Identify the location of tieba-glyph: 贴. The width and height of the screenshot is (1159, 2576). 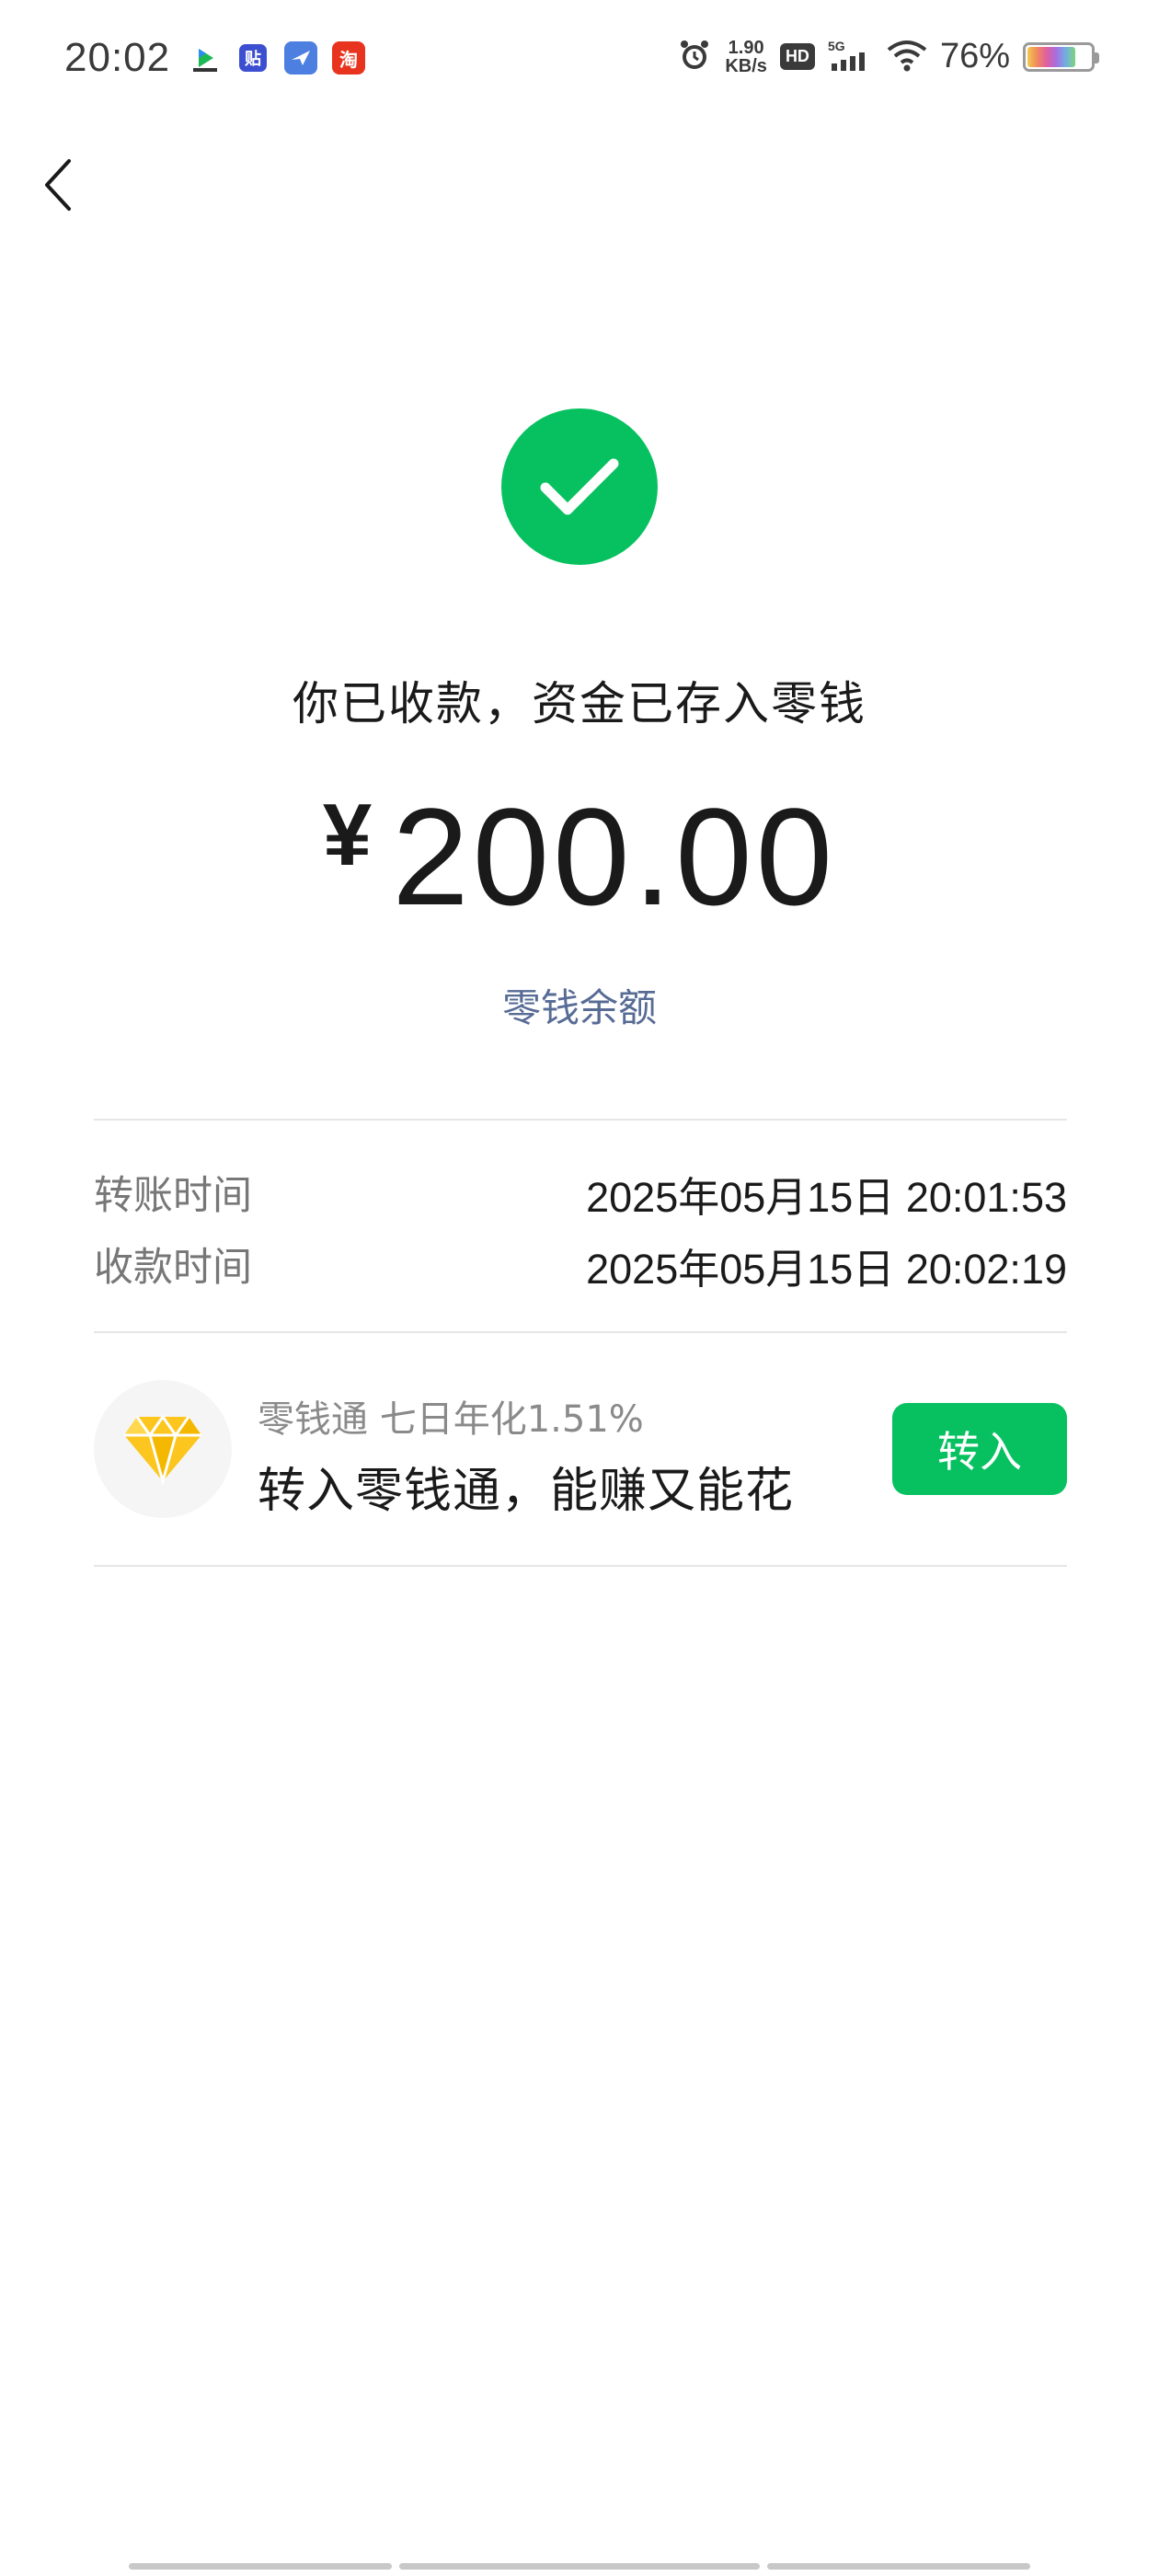
(253, 59).